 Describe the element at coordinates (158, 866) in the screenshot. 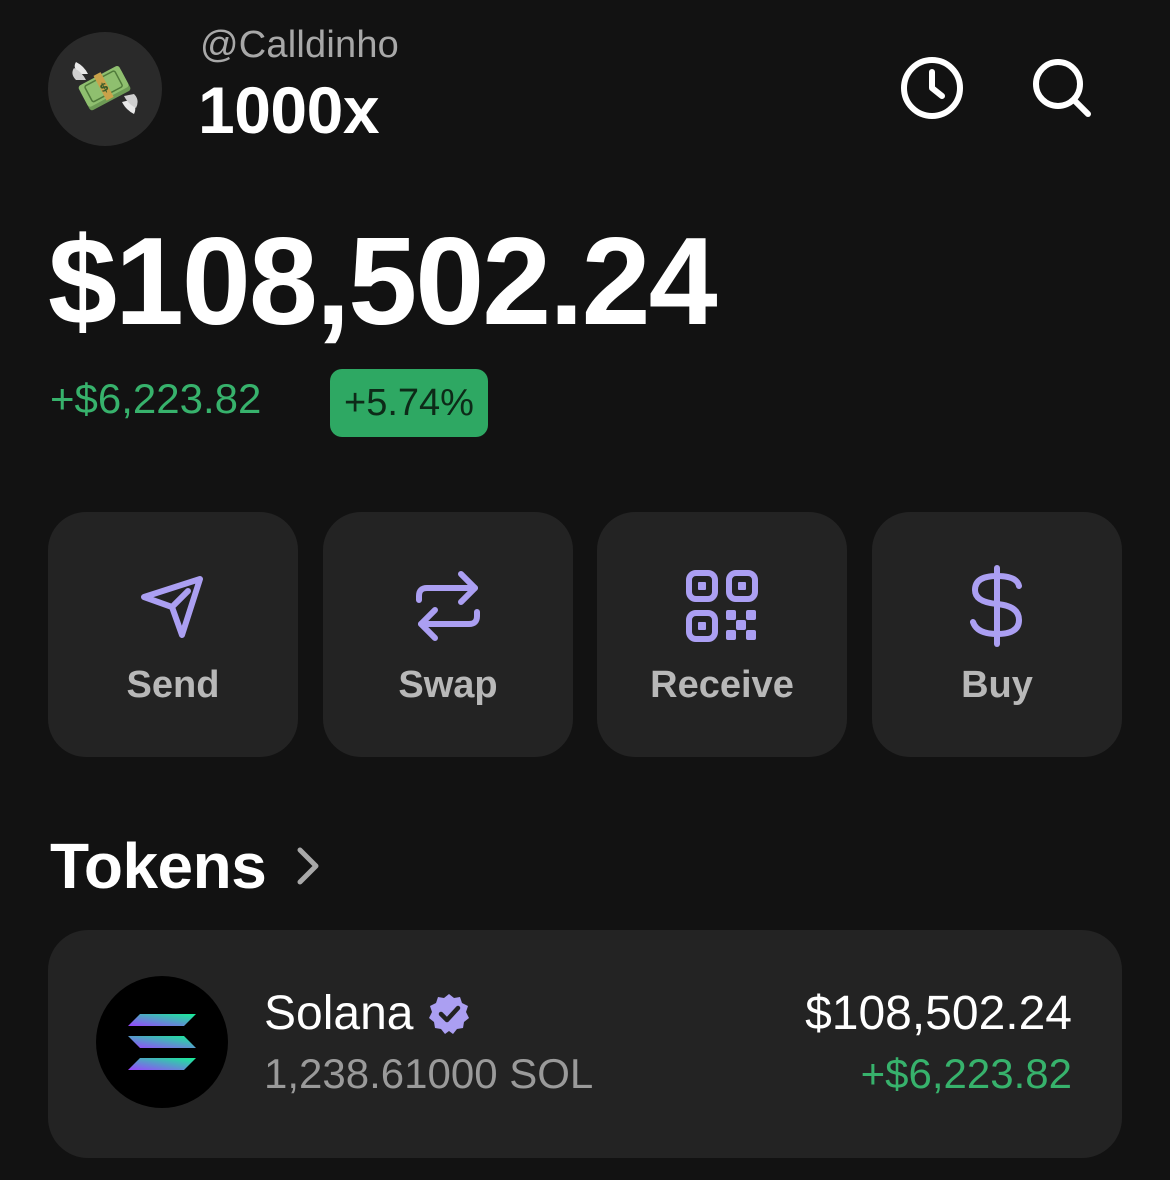

I see `tokens-title: Tokens` at that location.